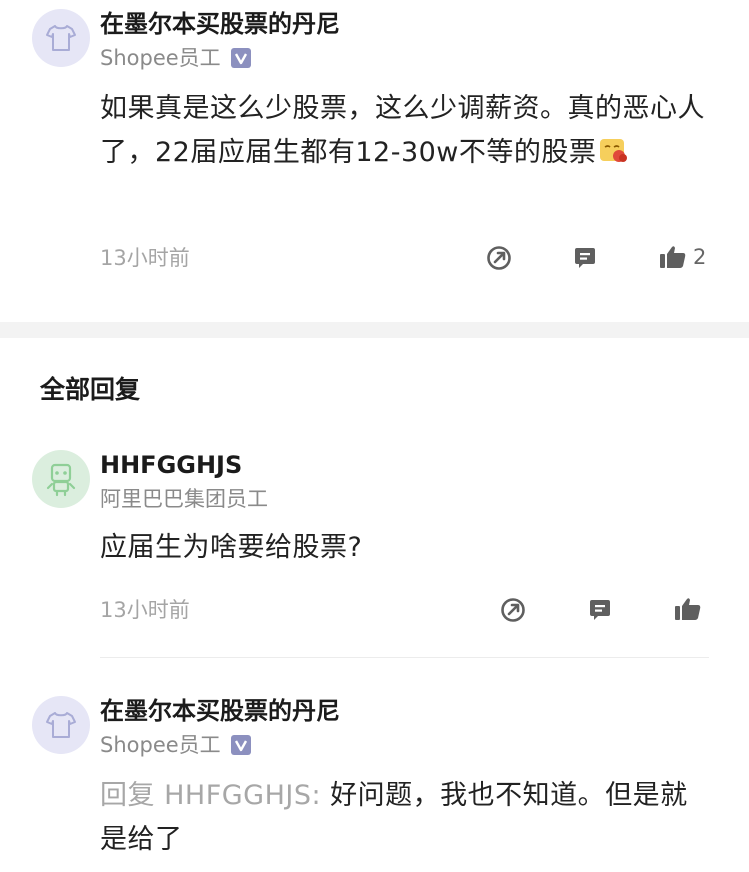 This screenshot has height=872, width=749. Describe the element at coordinates (231, 547) in the screenshot. I see `reply-text: 应届生为啥要给股票?` at that location.